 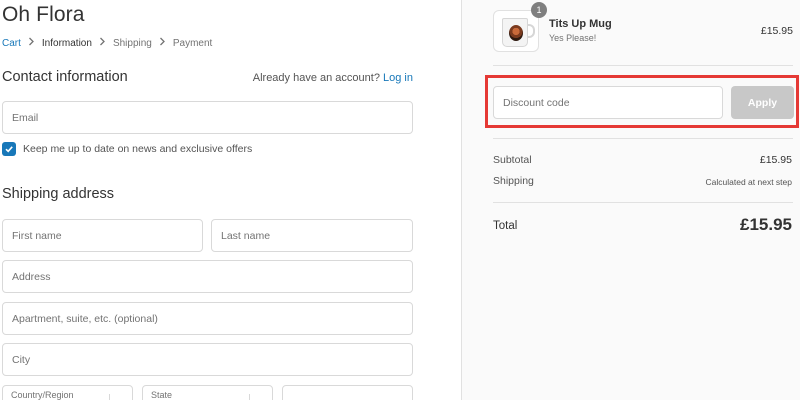 What do you see at coordinates (43, 15) in the screenshot?
I see `store-title: Oh Flora` at bounding box center [43, 15].